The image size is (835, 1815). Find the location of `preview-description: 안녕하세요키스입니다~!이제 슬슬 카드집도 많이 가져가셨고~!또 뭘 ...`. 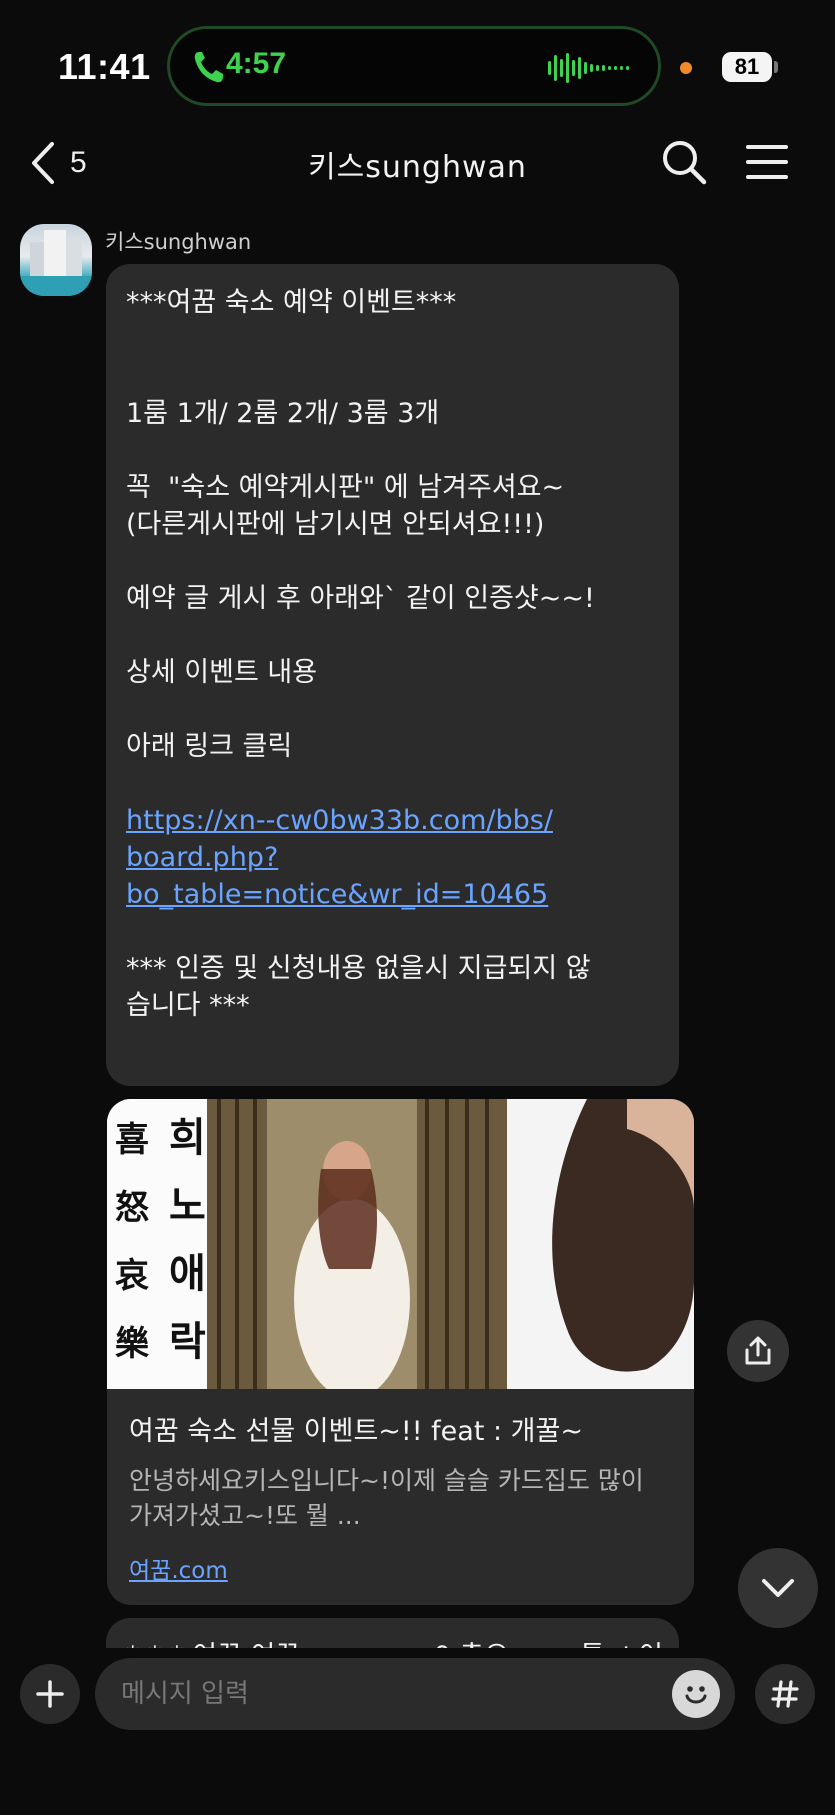

preview-description: 안녕하세요키스입니다~!이제 슬슬 카드집도 많이 가져가셨고~!또 뭘 ... is located at coordinates (386, 1498).